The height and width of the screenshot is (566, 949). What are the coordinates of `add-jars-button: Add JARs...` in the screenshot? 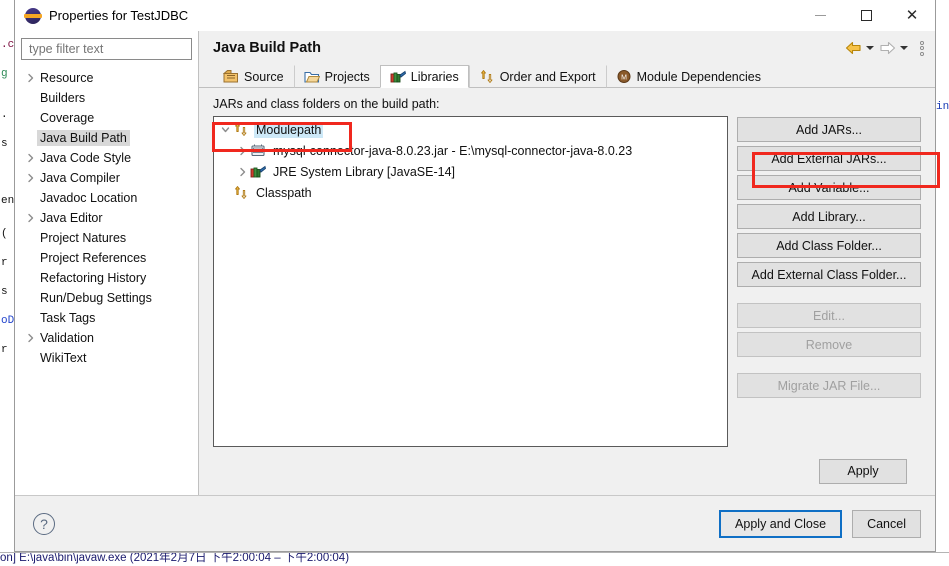 It's located at (829, 129).